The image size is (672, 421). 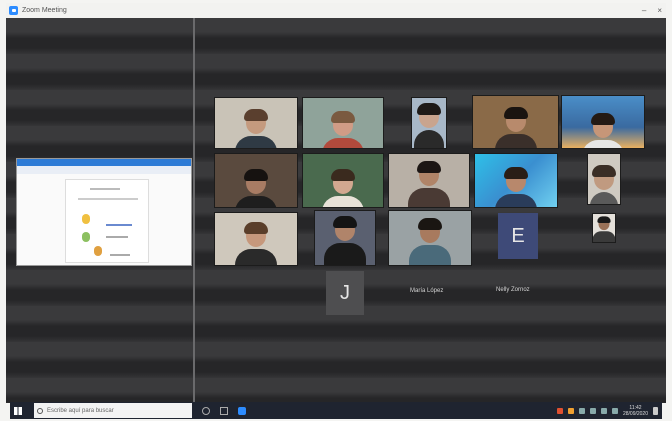 What do you see at coordinates (592, 410) in the screenshot?
I see `network-icon` at bounding box center [592, 410].